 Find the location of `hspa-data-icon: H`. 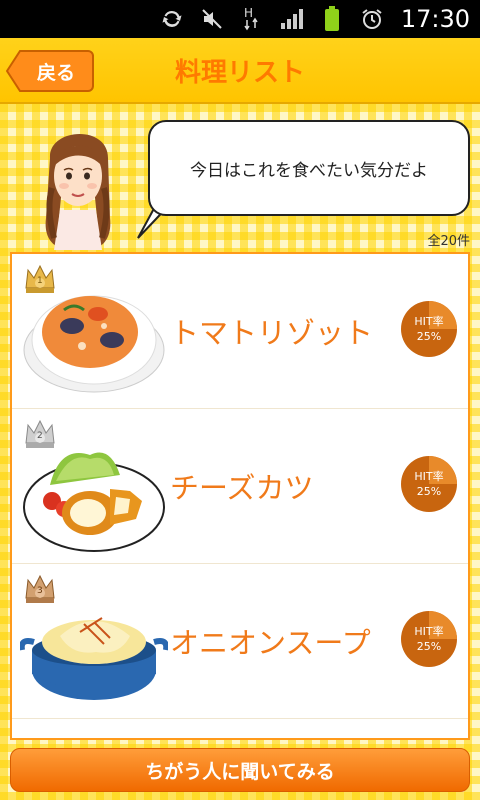

hspa-data-icon: H is located at coordinates (252, 19).